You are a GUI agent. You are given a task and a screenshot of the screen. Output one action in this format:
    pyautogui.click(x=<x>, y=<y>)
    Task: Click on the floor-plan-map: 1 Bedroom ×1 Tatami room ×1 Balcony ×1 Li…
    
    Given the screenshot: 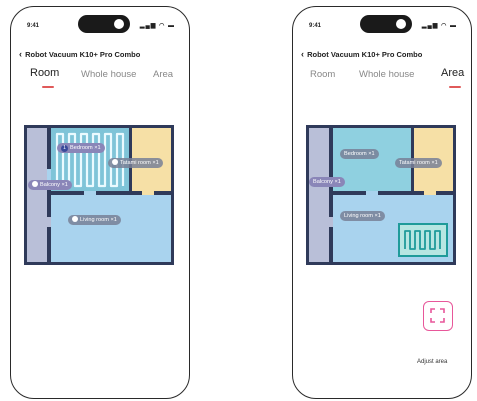 What is the action you would take?
    pyautogui.click(x=99, y=195)
    